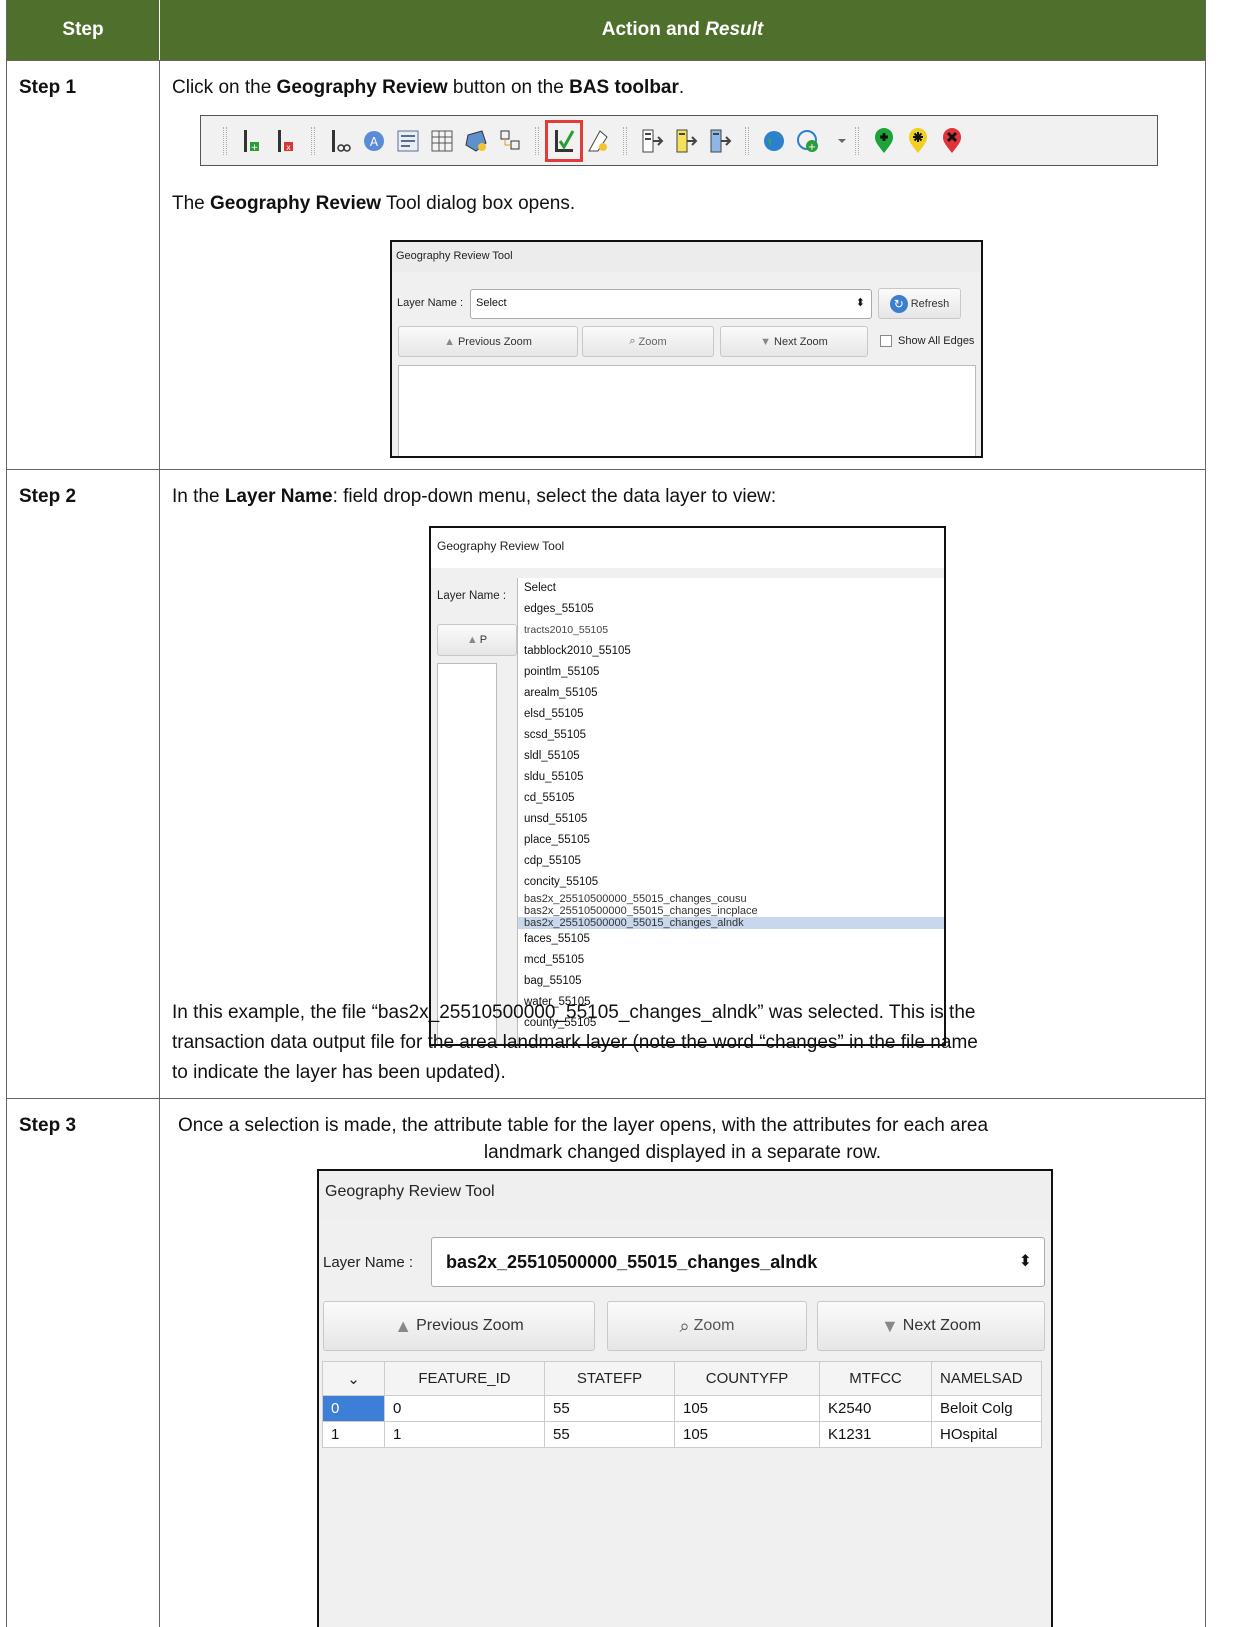  Describe the element at coordinates (731, 960) in the screenshot. I see `dropdown-option: mcd_55105` at that location.